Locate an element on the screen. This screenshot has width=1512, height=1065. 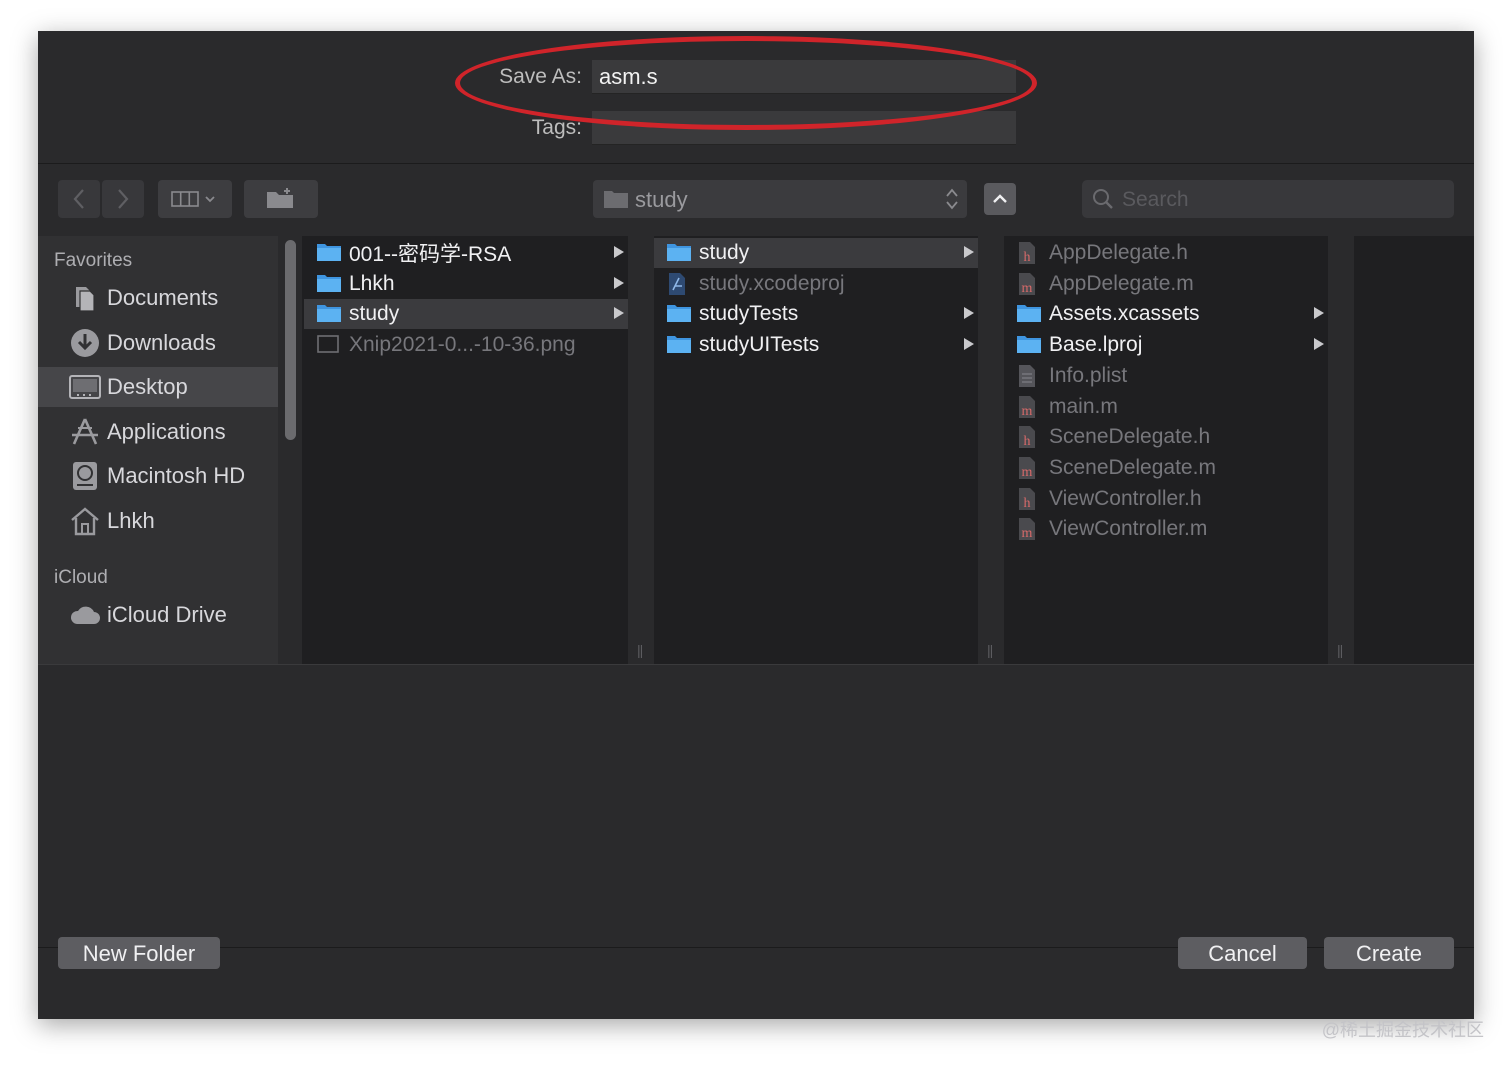
forward-button is located at coordinates (123, 199).